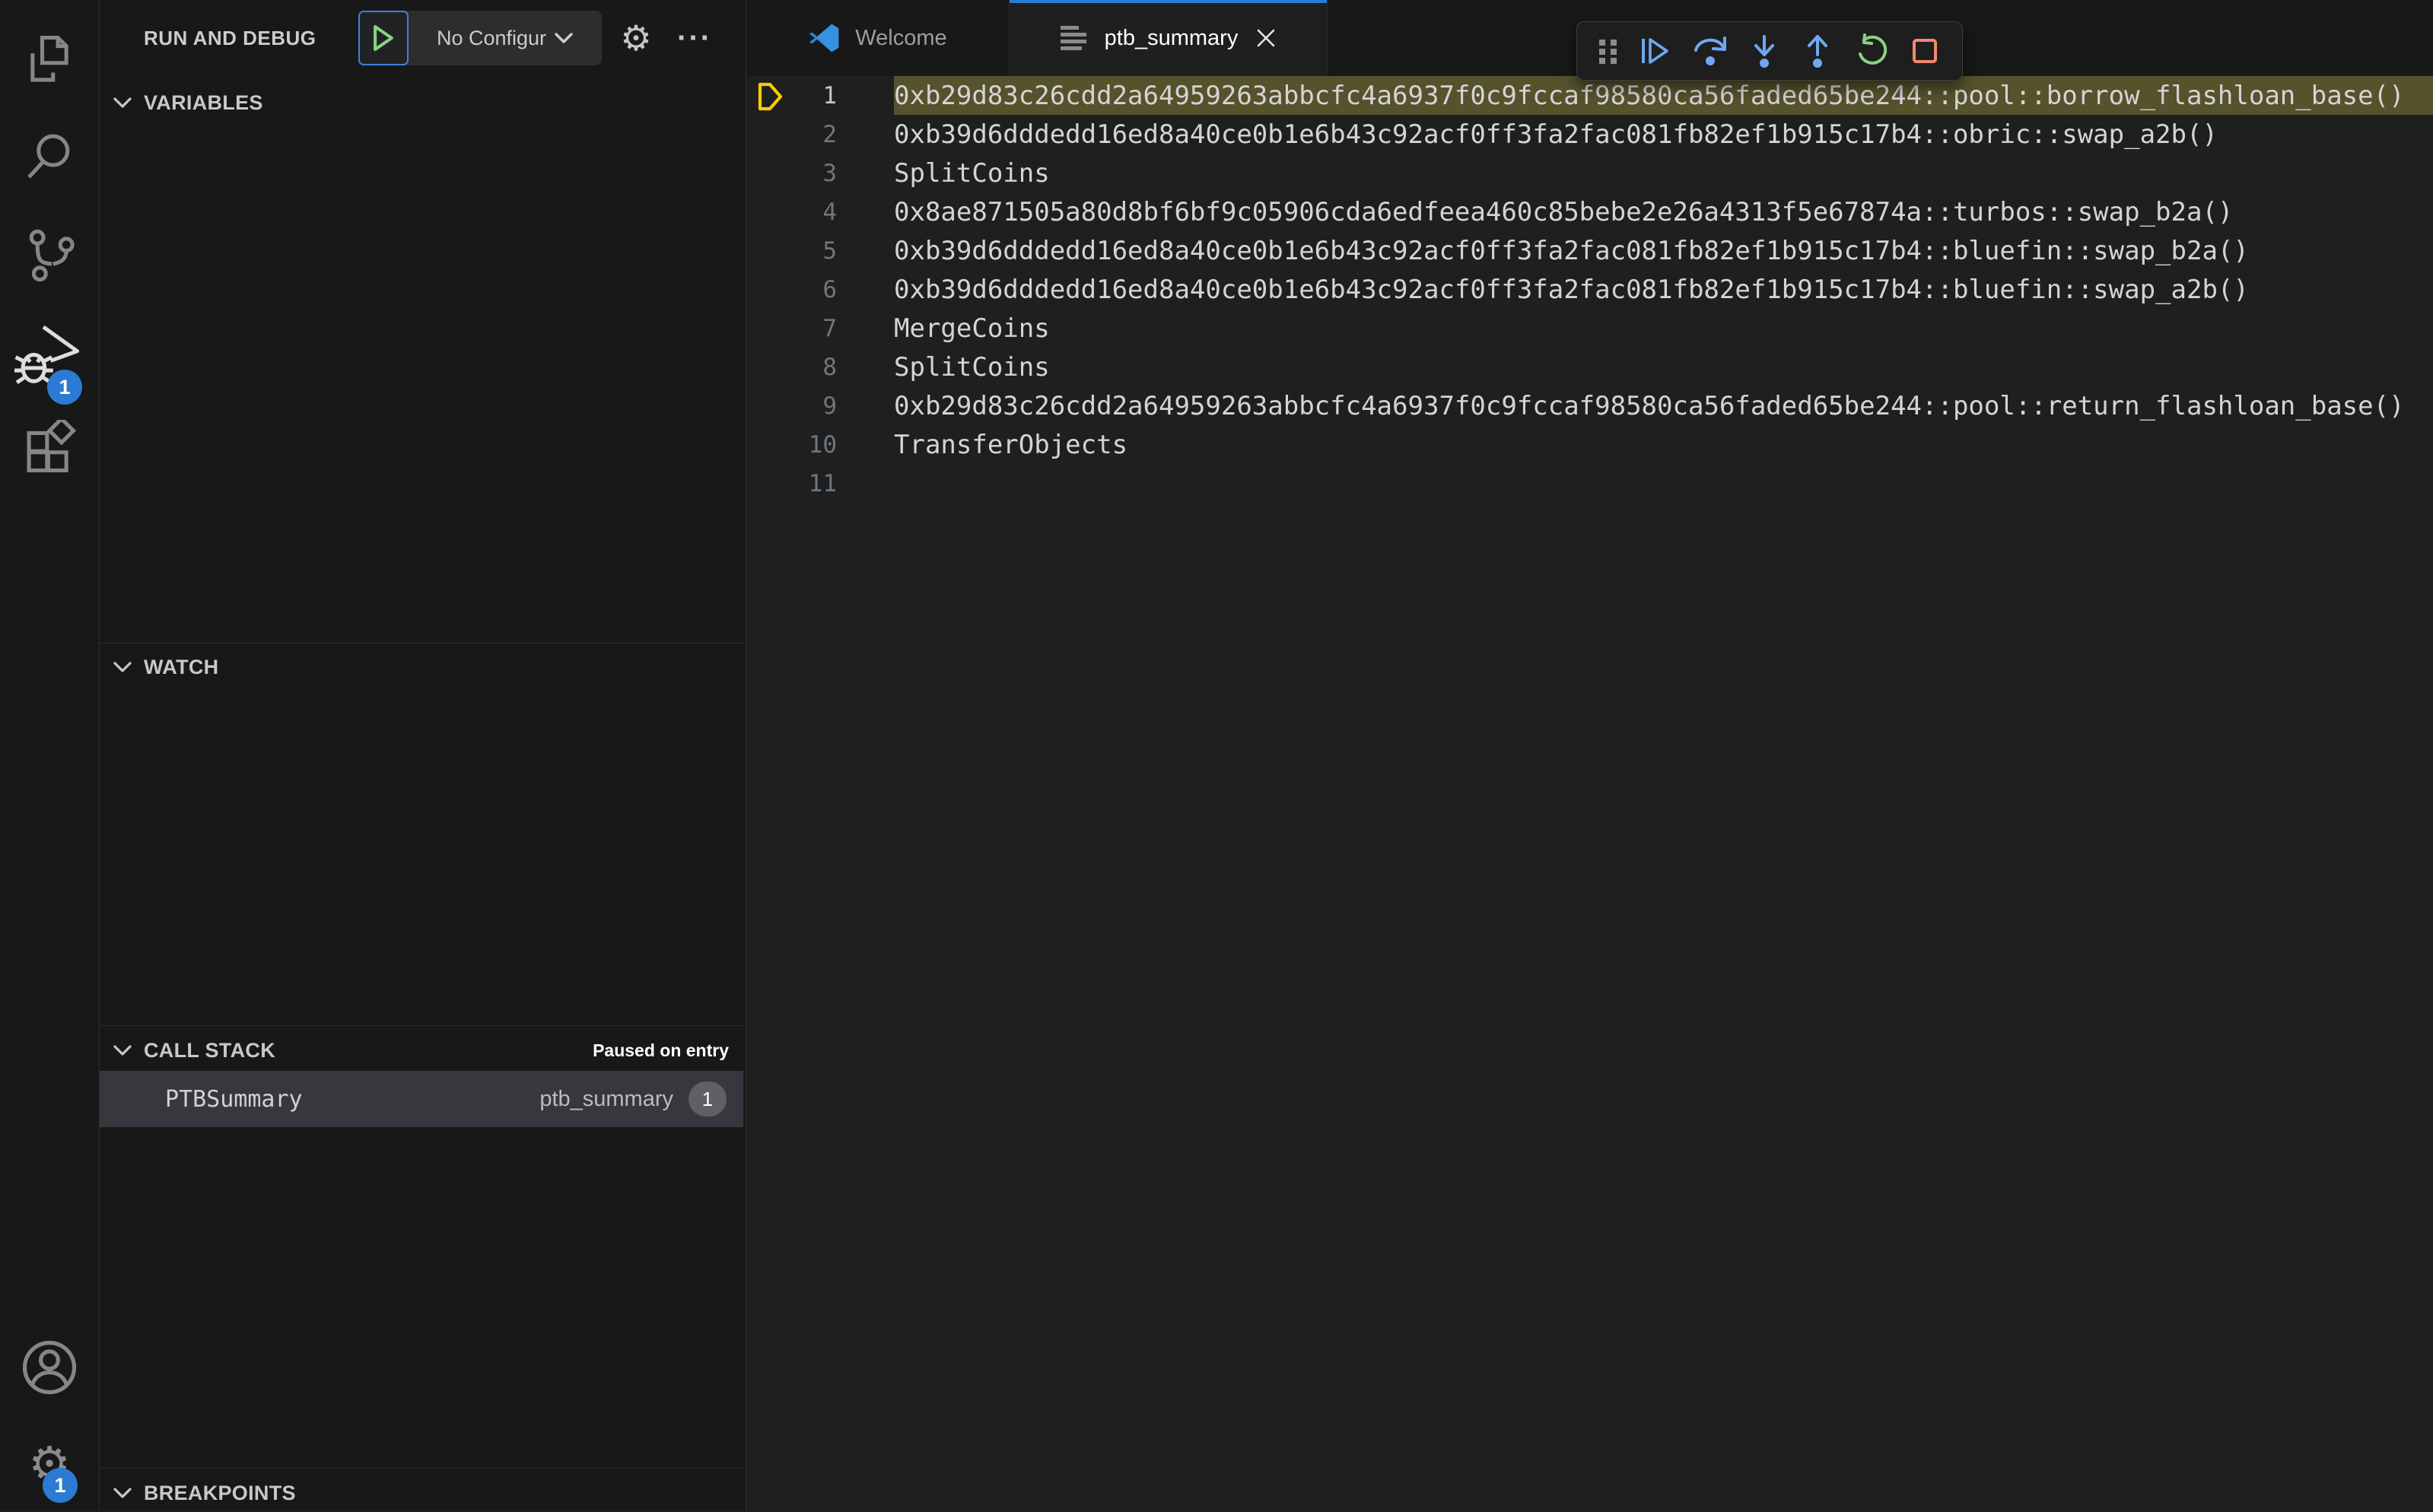  Describe the element at coordinates (770, 97) in the screenshot. I see `current-line-arrow-icon` at that location.